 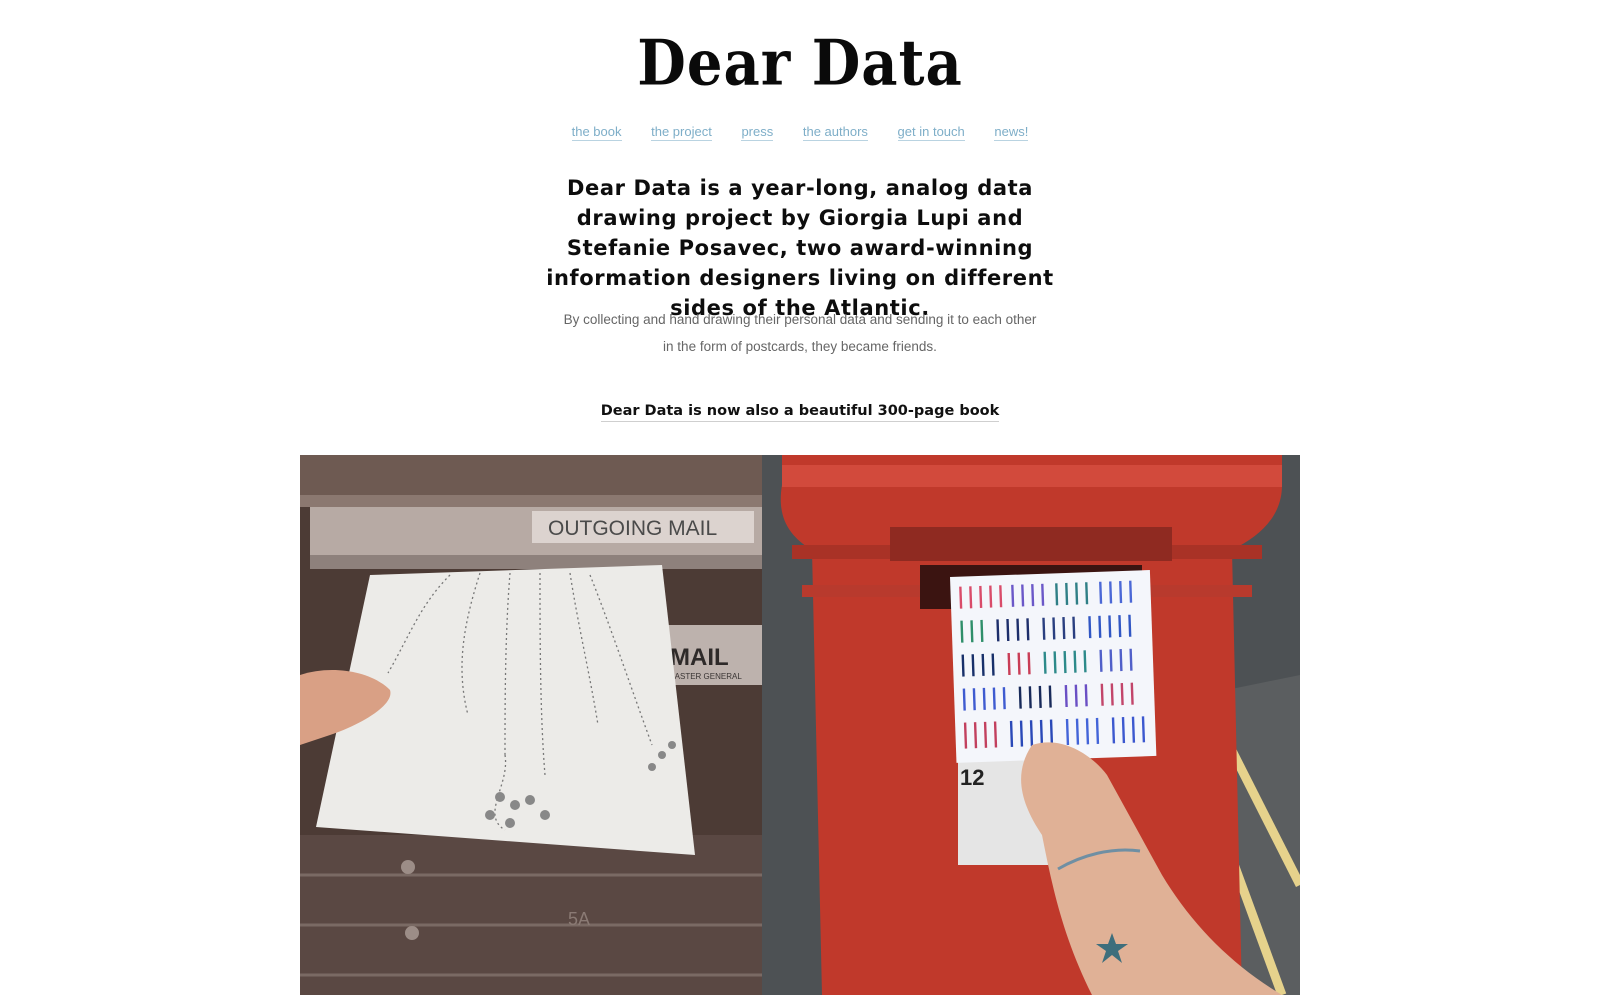 What do you see at coordinates (705, 676) in the screenshot?
I see `mailbox-sublabel: MASTER GENERAL` at bounding box center [705, 676].